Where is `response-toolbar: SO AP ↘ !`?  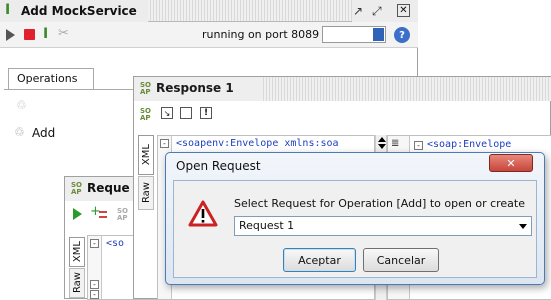
response-toolbar: SO AP ↘ ! is located at coordinates (342, 113).